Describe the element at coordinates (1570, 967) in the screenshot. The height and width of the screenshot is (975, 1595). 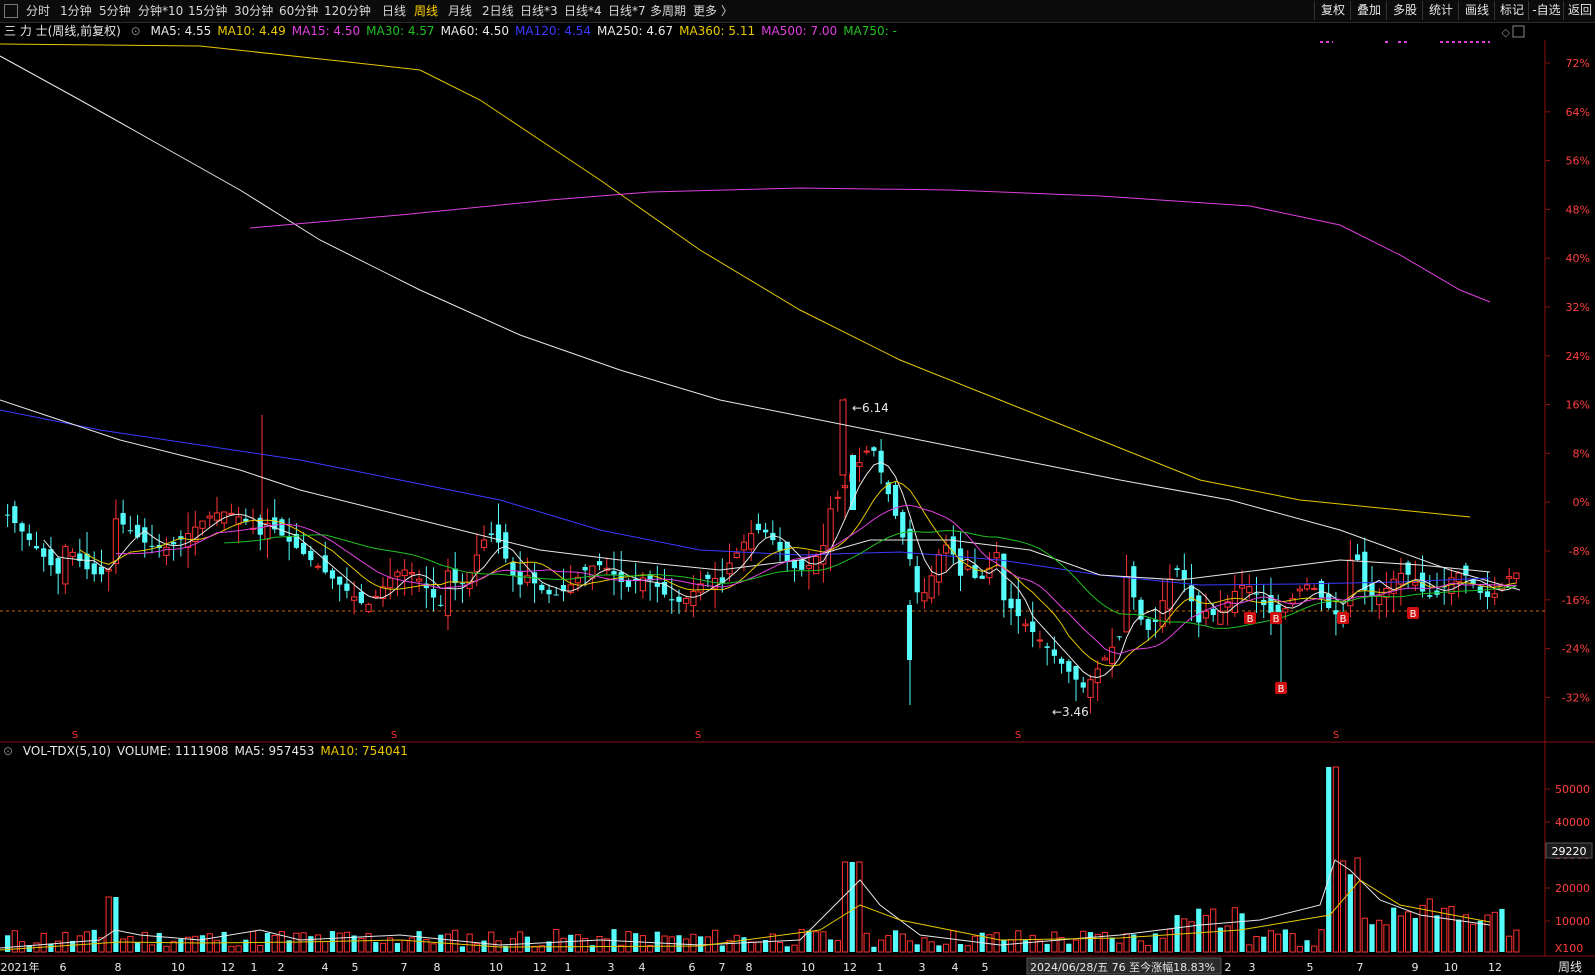
I see `period-label: 周线` at that location.